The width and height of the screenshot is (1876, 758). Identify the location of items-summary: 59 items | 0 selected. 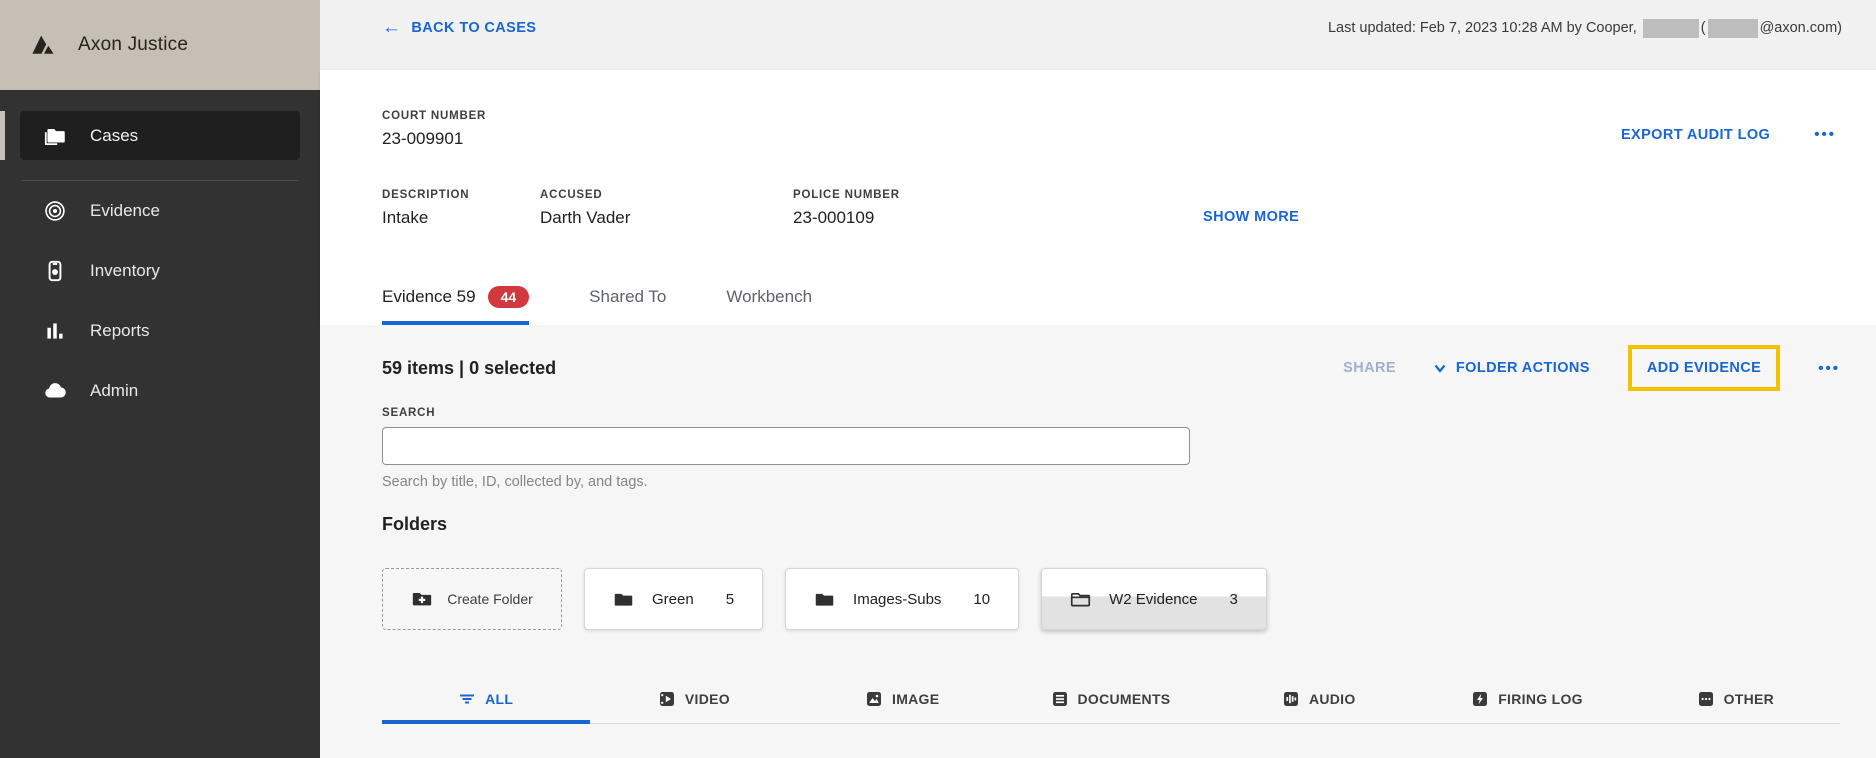
(469, 367).